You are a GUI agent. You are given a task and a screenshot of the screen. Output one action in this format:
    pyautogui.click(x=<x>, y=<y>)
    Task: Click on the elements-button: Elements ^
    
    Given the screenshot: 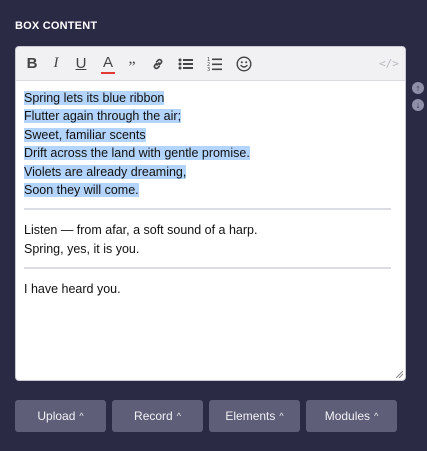 What is the action you would take?
    pyautogui.click(x=254, y=416)
    